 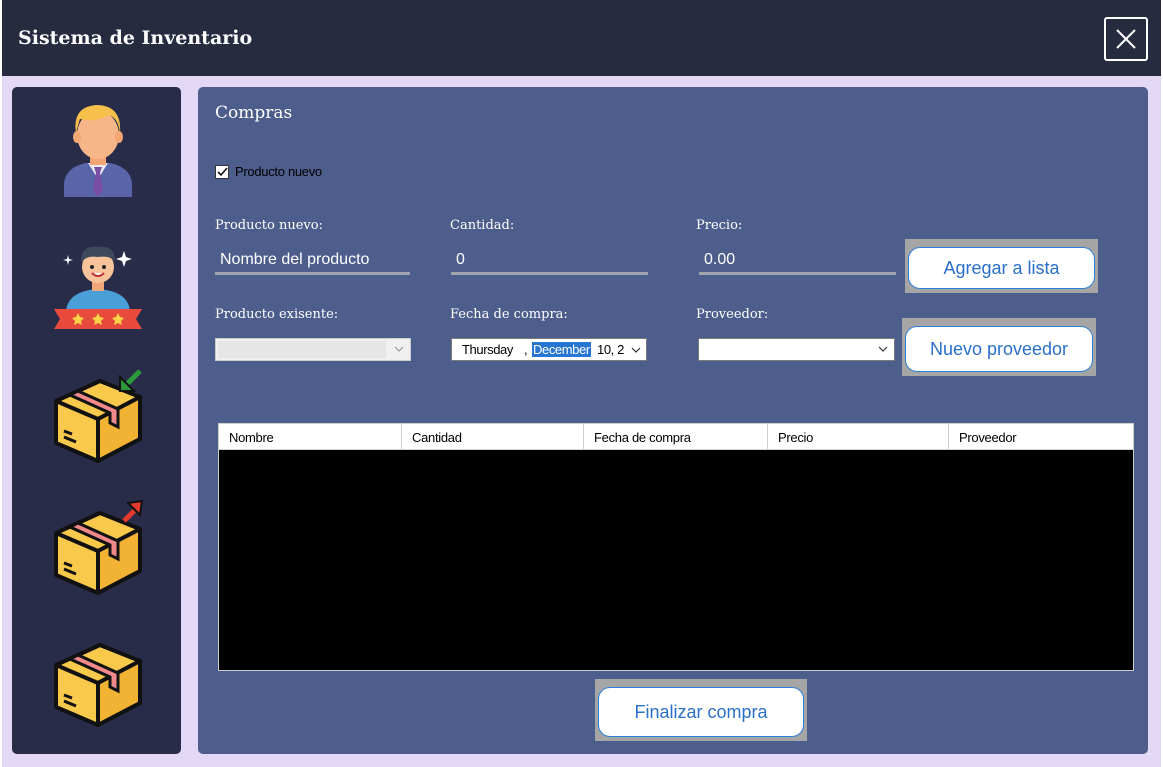 What do you see at coordinates (796, 349) in the screenshot?
I see `supplier-select` at bounding box center [796, 349].